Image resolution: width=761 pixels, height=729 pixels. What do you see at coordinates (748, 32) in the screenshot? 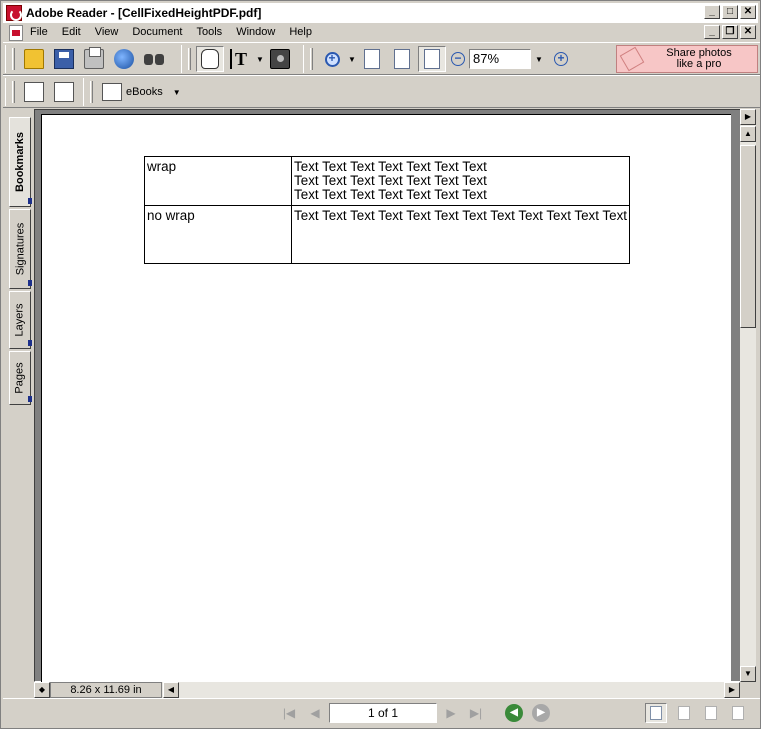
I see `doc-close-button: ✕` at bounding box center [748, 32].